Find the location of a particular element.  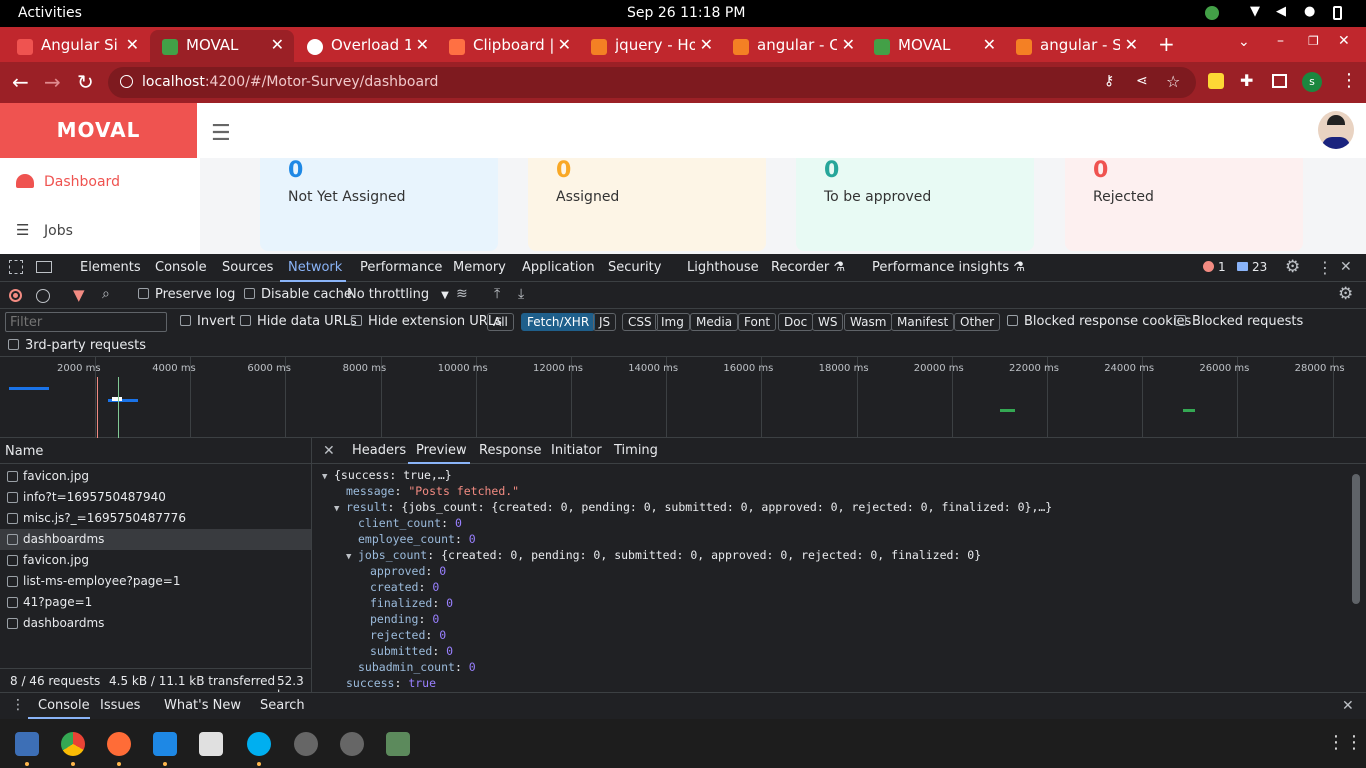

message-count-badge: 23 is located at coordinates (1252, 267).